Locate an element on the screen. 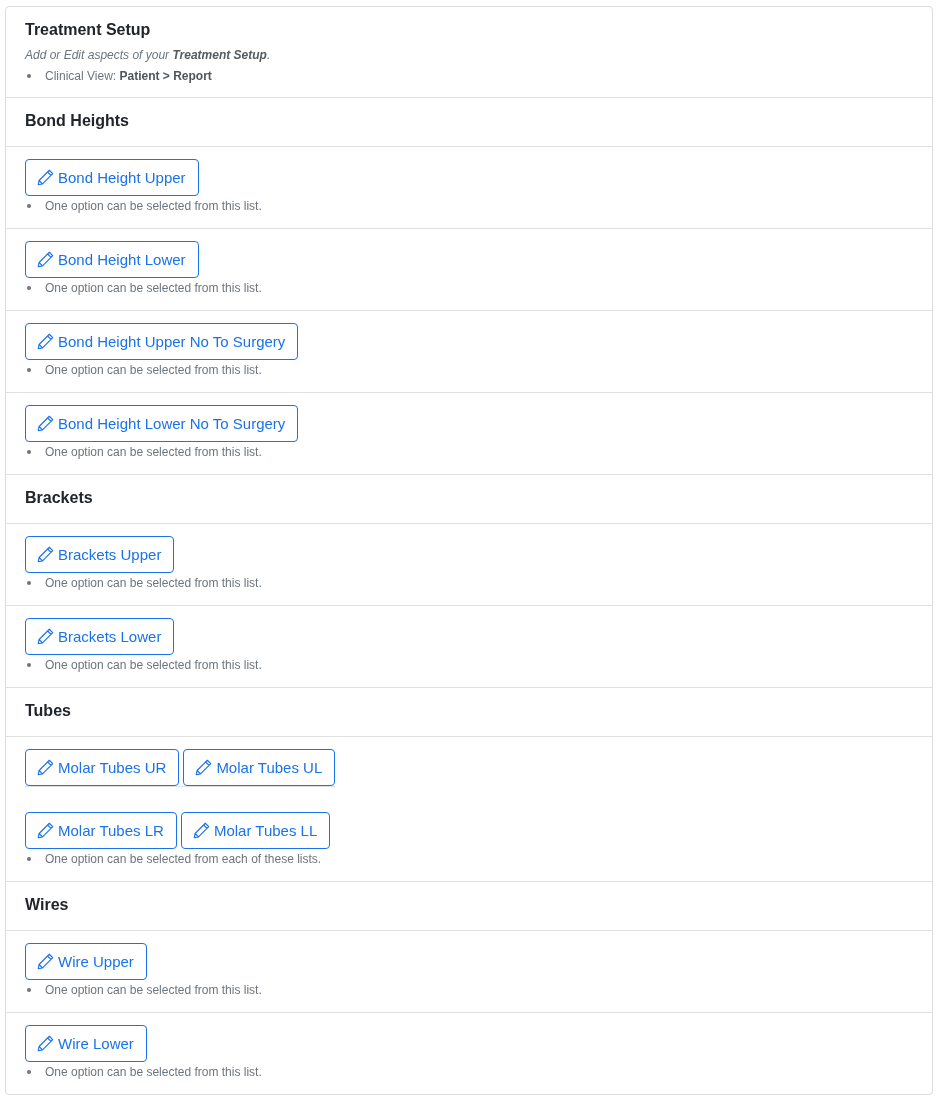 This screenshot has height=1104, width=941. section-title: Brackets is located at coordinates (469, 498).